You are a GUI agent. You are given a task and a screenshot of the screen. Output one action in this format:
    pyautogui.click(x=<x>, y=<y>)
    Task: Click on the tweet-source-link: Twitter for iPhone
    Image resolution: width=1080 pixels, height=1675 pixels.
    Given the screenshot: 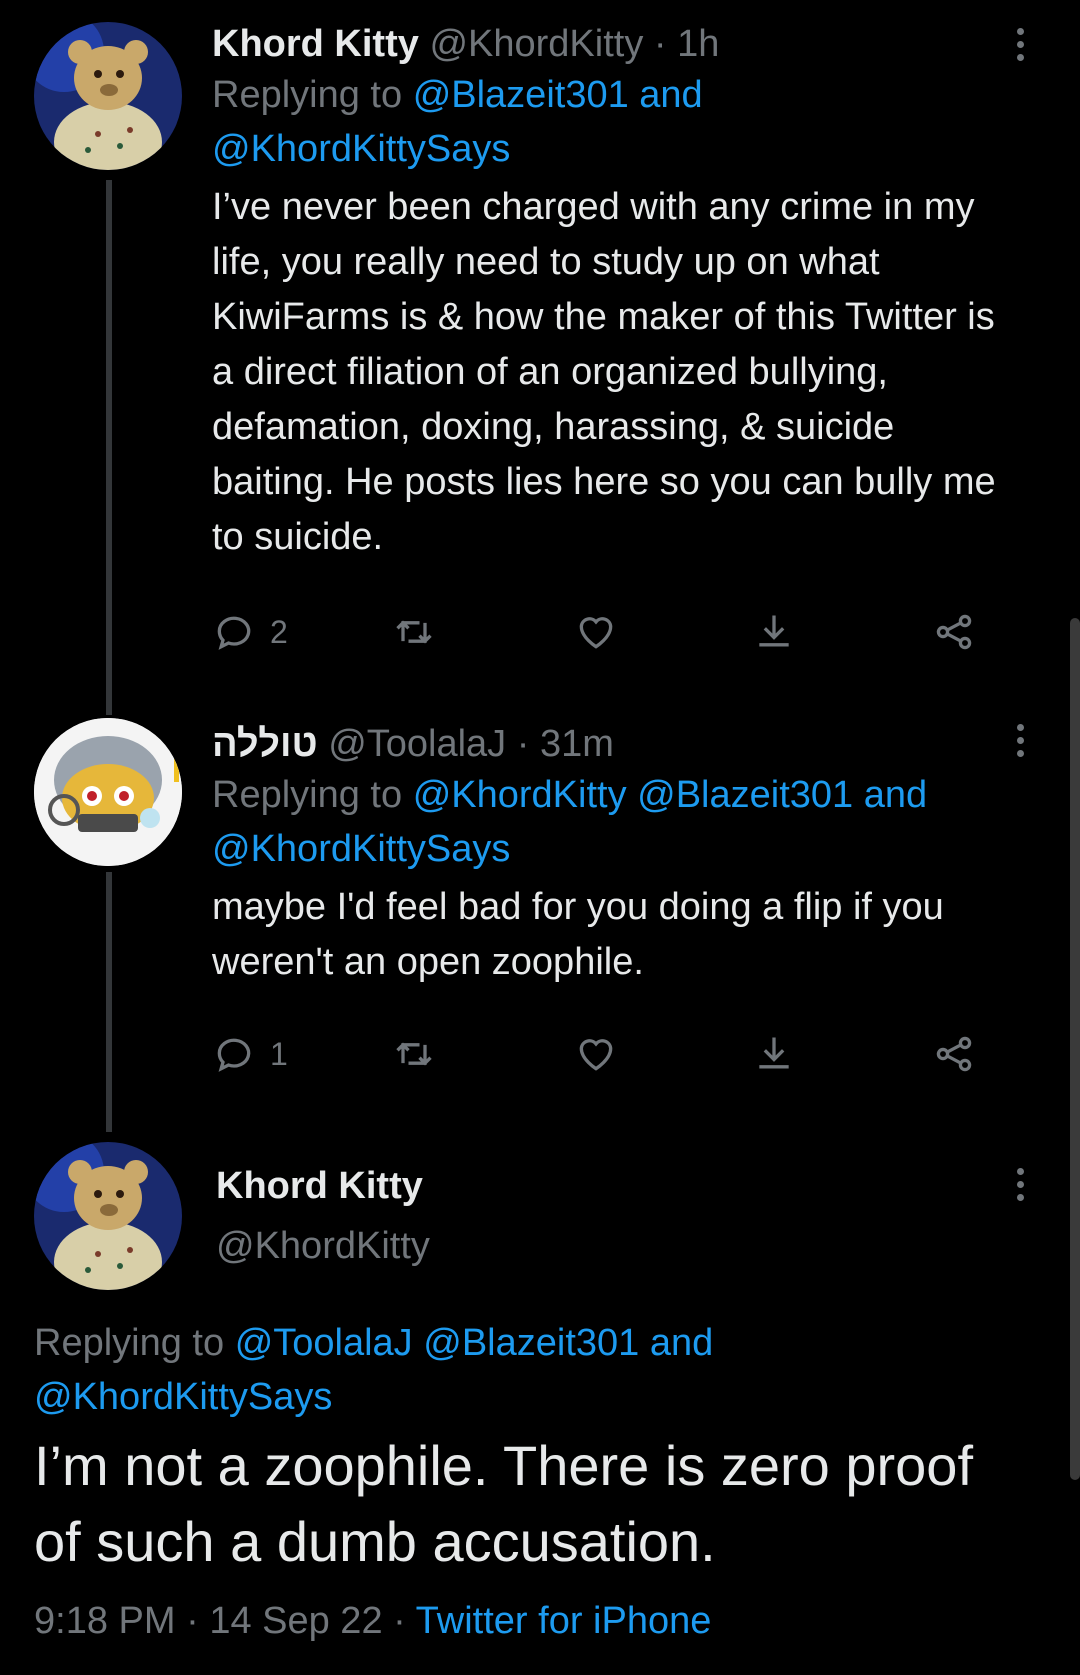 What is the action you would take?
    pyautogui.click(x=564, y=1621)
    